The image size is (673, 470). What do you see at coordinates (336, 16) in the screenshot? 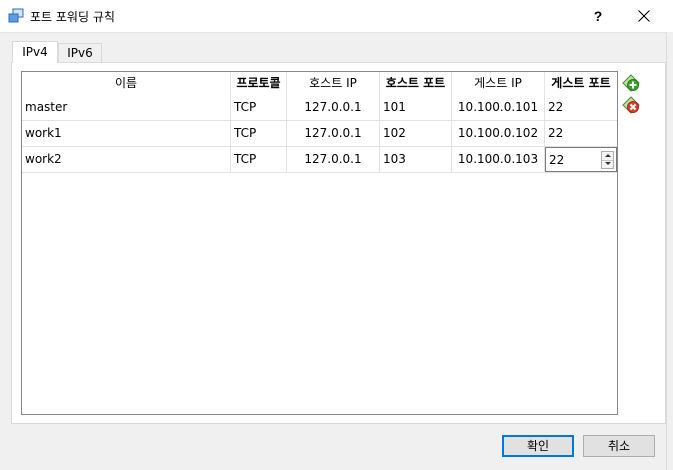
I see `title-bar: 포트 포워딩 규칙 ?` at bounding box center [336, 16].